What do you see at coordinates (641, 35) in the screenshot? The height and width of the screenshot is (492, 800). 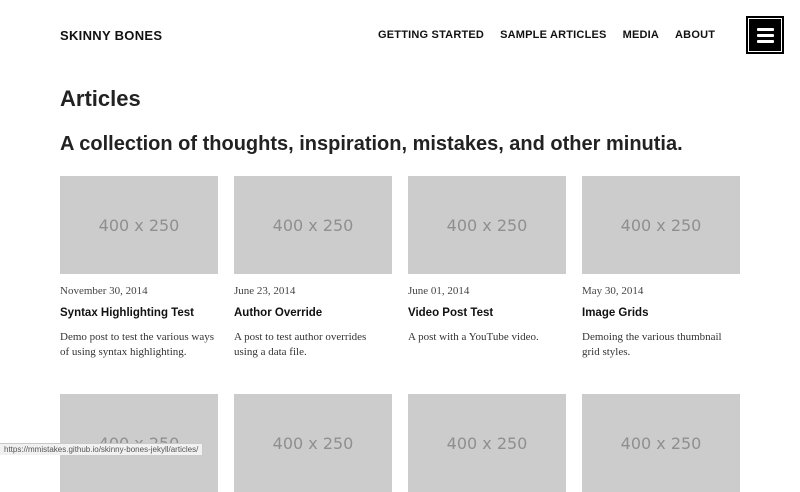 I see `nav-media: MEDIA` at bounding box center [641, 35].